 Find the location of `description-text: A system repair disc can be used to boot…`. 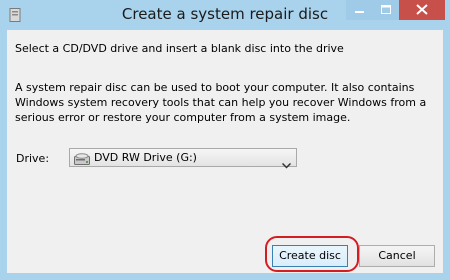

description-text: A system repair disc can be used to boot… is located at coordinates (221, 102).